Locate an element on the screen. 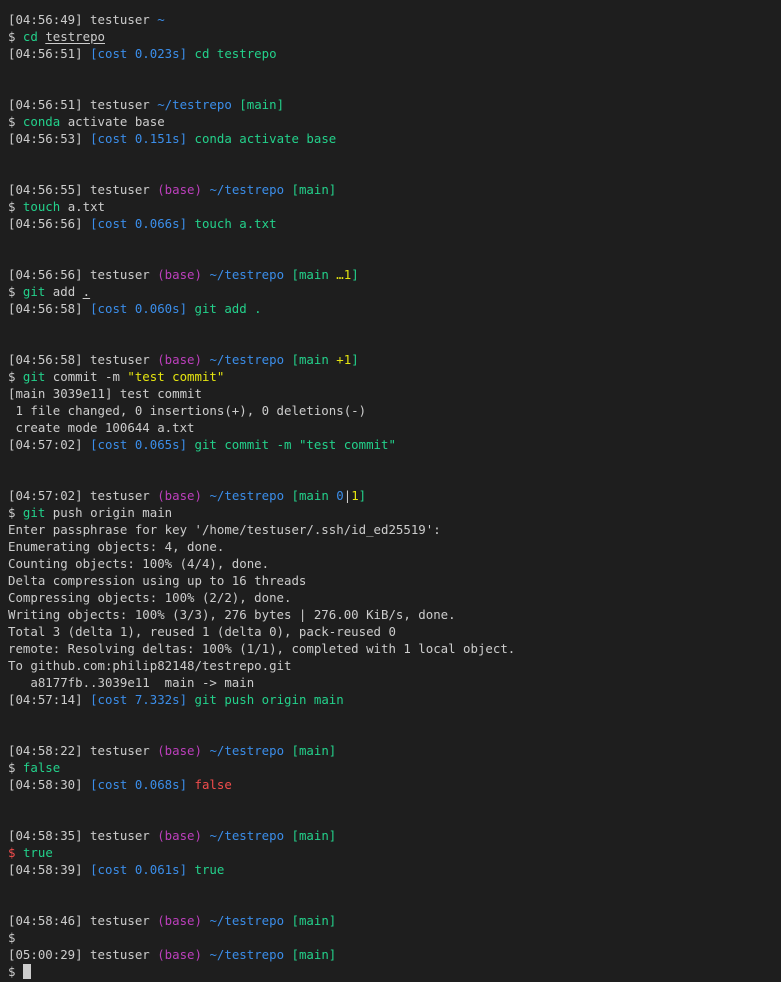  terminal-text-segment: [main 3039e11] test commit is located at coordinates (105, 393).